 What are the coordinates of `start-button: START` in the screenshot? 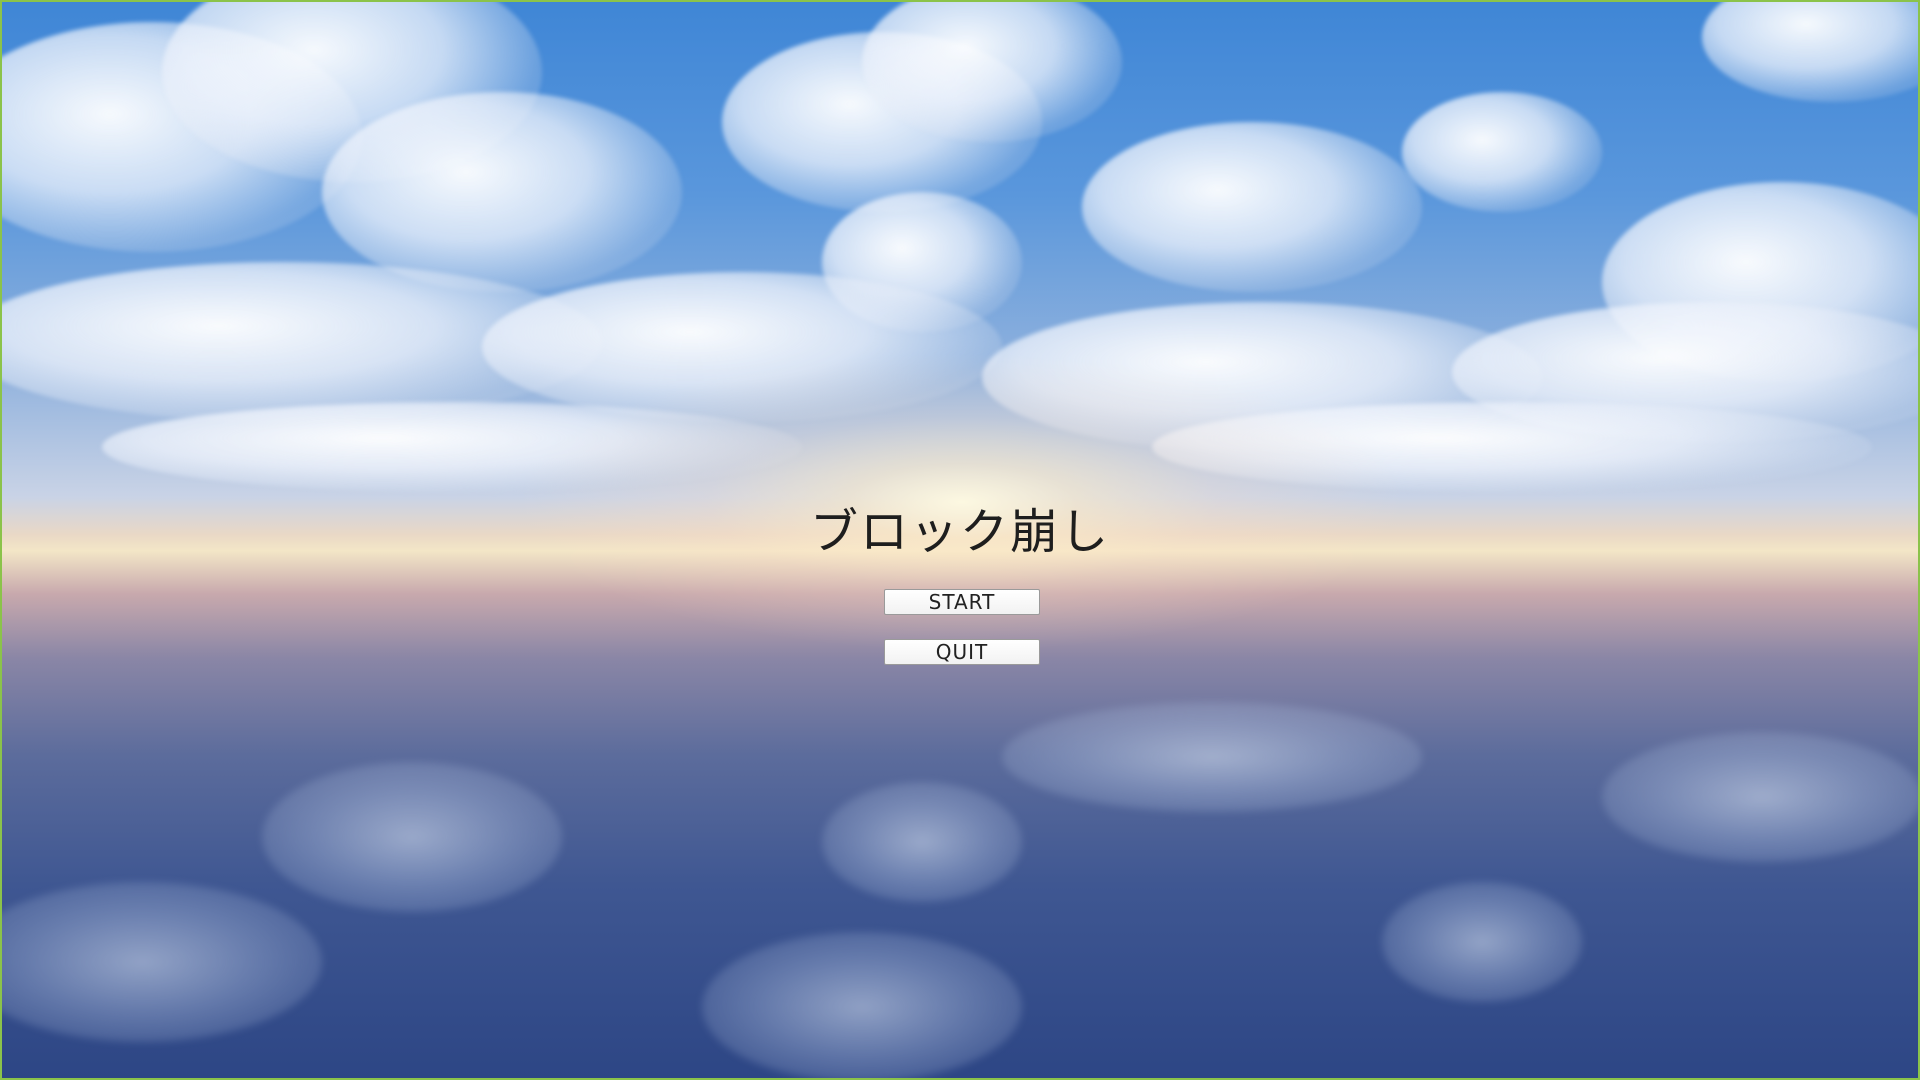 It's located at (962, 602).